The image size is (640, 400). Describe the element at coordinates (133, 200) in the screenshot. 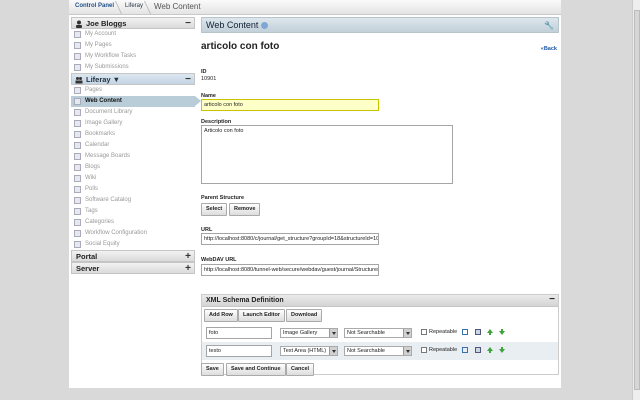

I see `sidebar-item-software-catalog: Software Catalog` at that location.